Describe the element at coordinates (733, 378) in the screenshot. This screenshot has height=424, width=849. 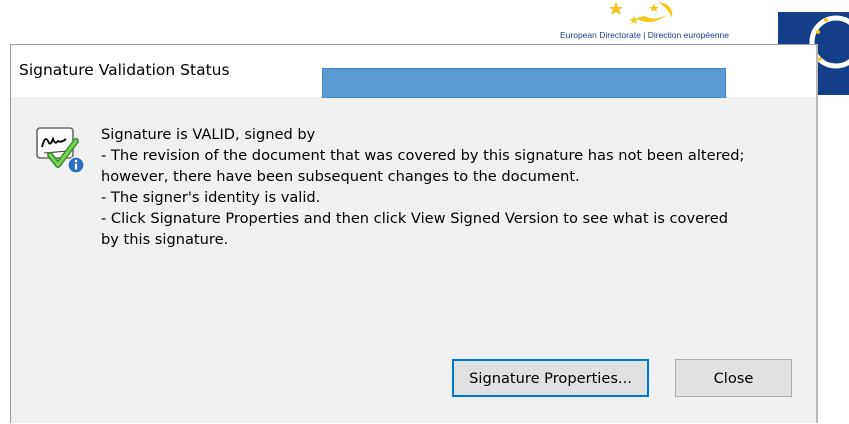
I see `close-button: Close` at that location.